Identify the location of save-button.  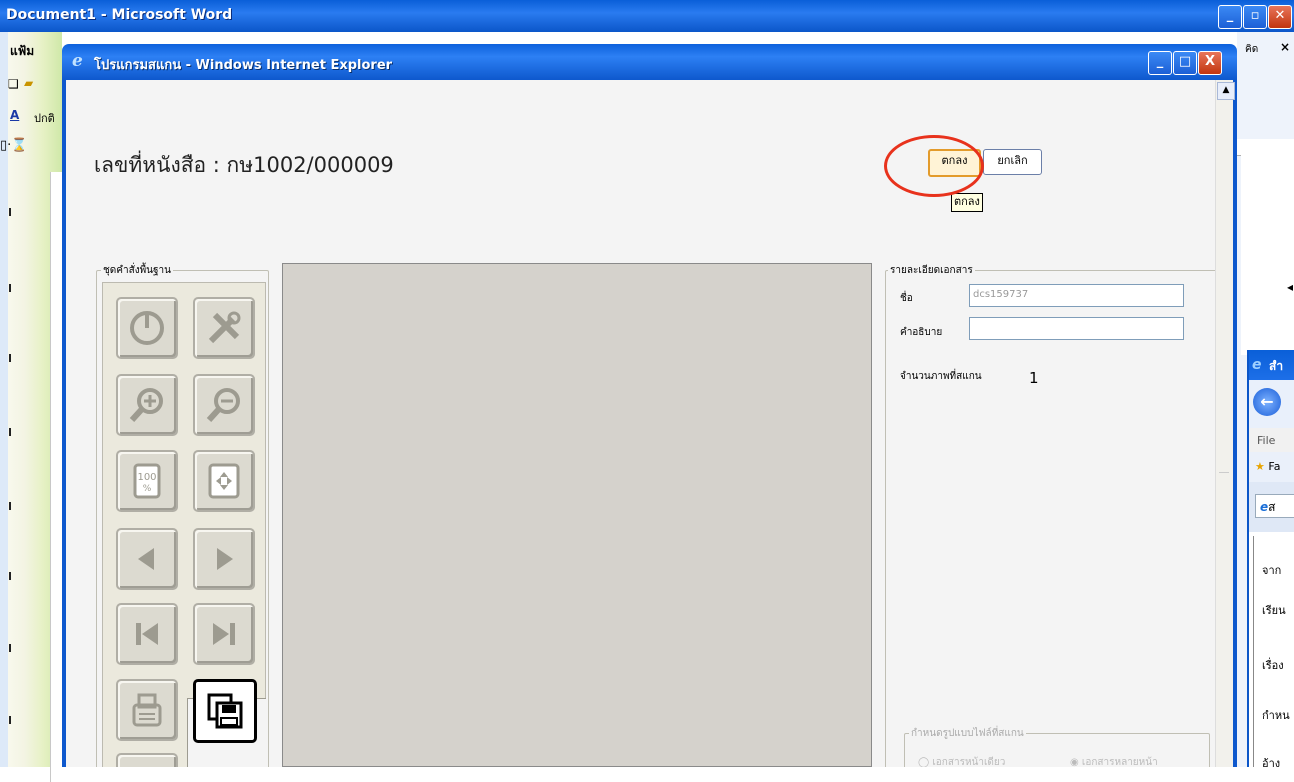
(225, 711).